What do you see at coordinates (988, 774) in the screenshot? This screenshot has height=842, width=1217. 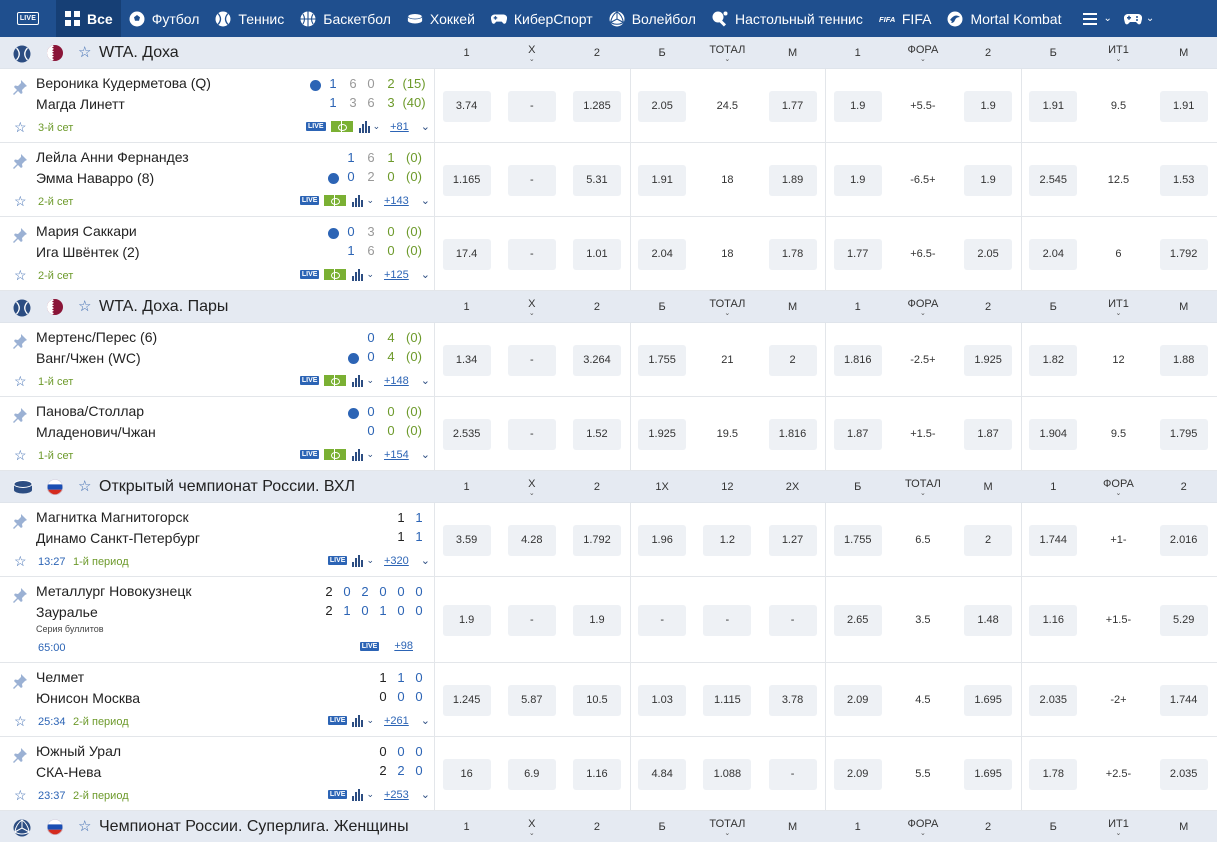 I see `odds-button: 1.695` at bounding box center [988, 774].